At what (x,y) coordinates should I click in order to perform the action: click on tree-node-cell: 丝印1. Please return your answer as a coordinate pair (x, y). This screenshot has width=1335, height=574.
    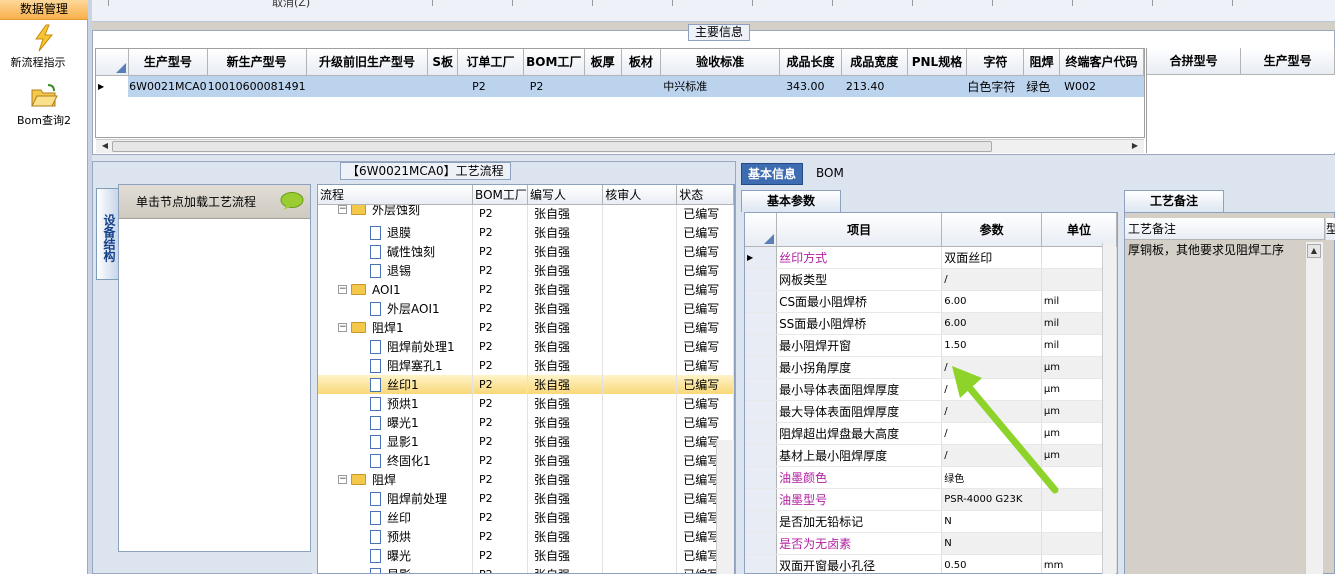
    Looking at the image, I should click on (396, 384).